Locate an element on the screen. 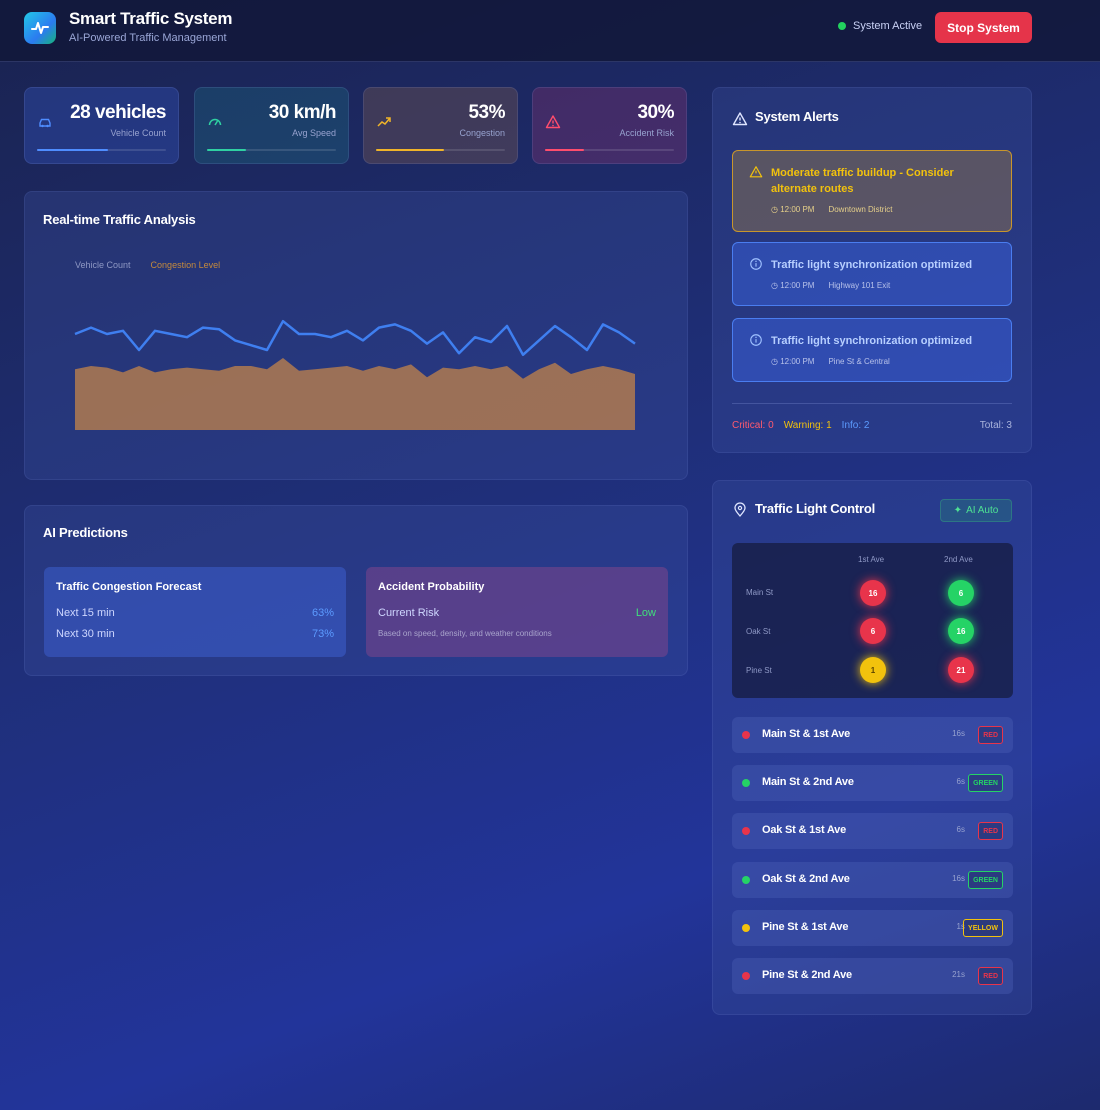  traffic-light: 1 is located at coordinates (873, 670).